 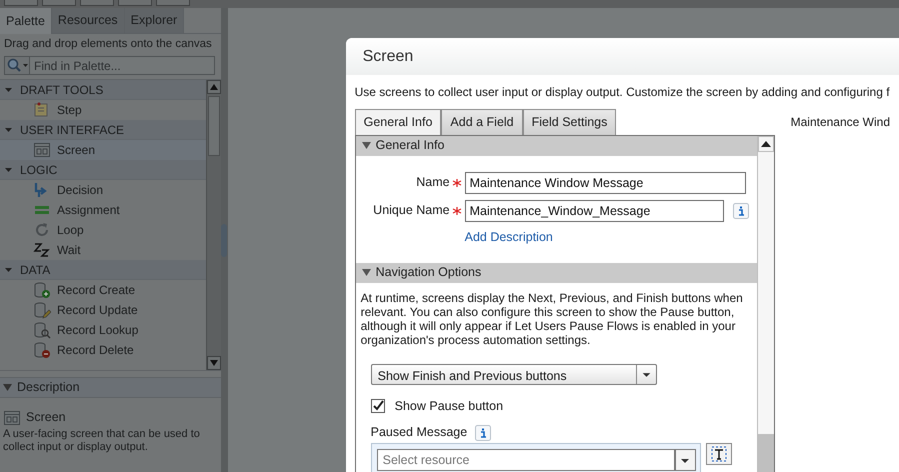 What do you see at coordinates (103, 250) in the screenshot?
I see `palette-item: Wait` at bounding box center [103, 250].